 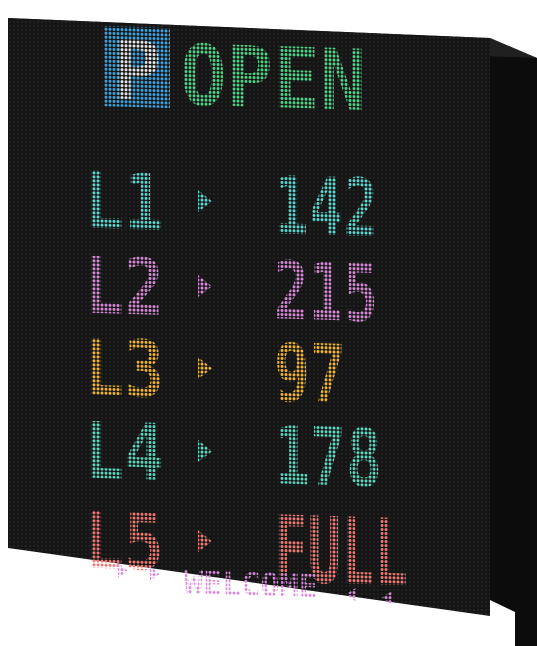 I want to click on level-label: L2, so click(x=124, y=288).